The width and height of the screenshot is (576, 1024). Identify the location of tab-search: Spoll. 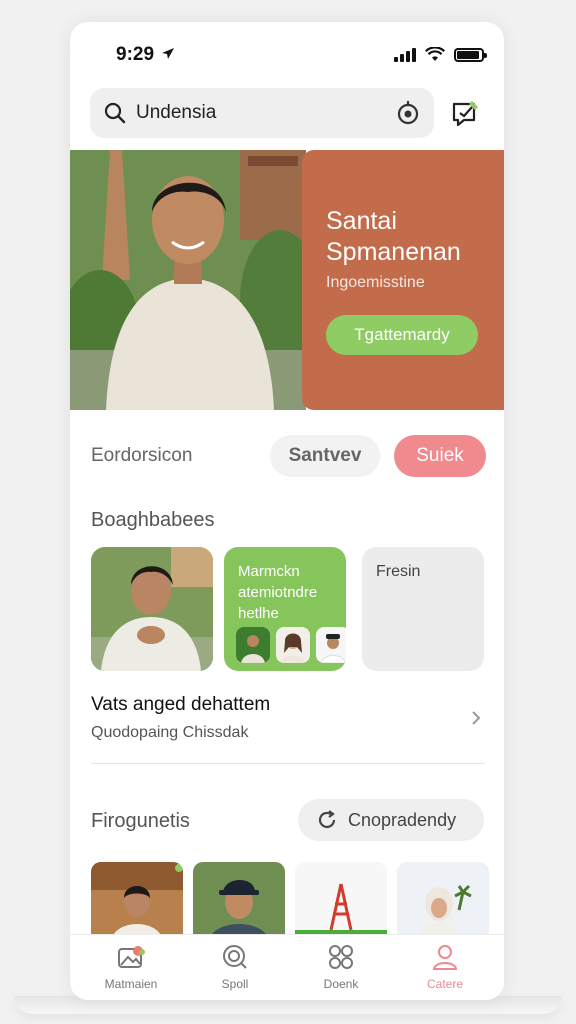
(235, 967).